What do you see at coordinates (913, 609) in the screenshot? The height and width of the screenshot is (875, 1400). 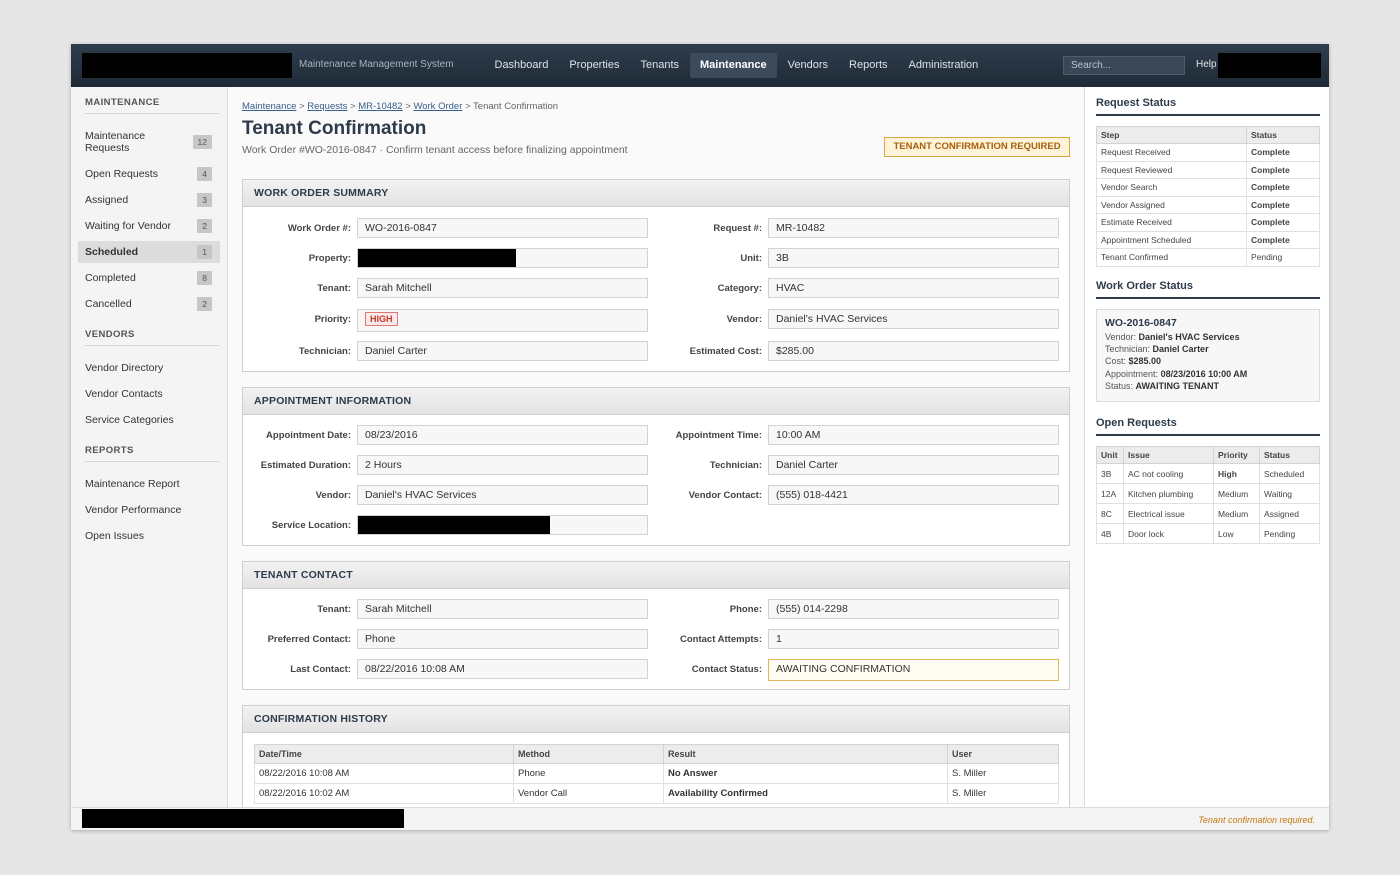 I see `phone-value: (555) 014-2298` at bounding box center [913, 609].